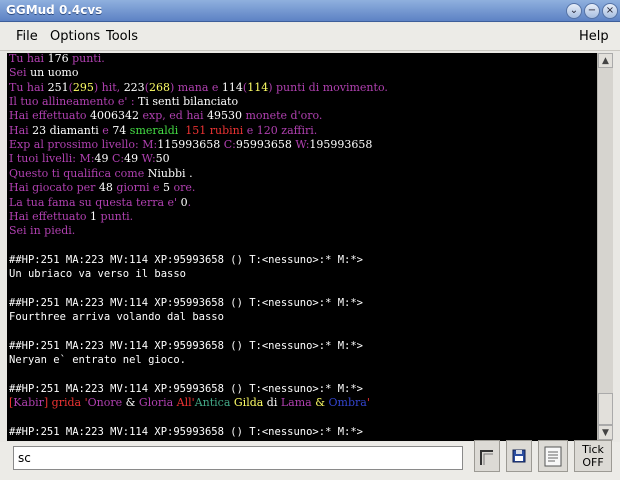 The height and width of the screenshot is (480, 620). What do you see at coordinates (224, 116) in the screenshot?
I see `terminal-text: 49530` at bounding box center [224, 116].